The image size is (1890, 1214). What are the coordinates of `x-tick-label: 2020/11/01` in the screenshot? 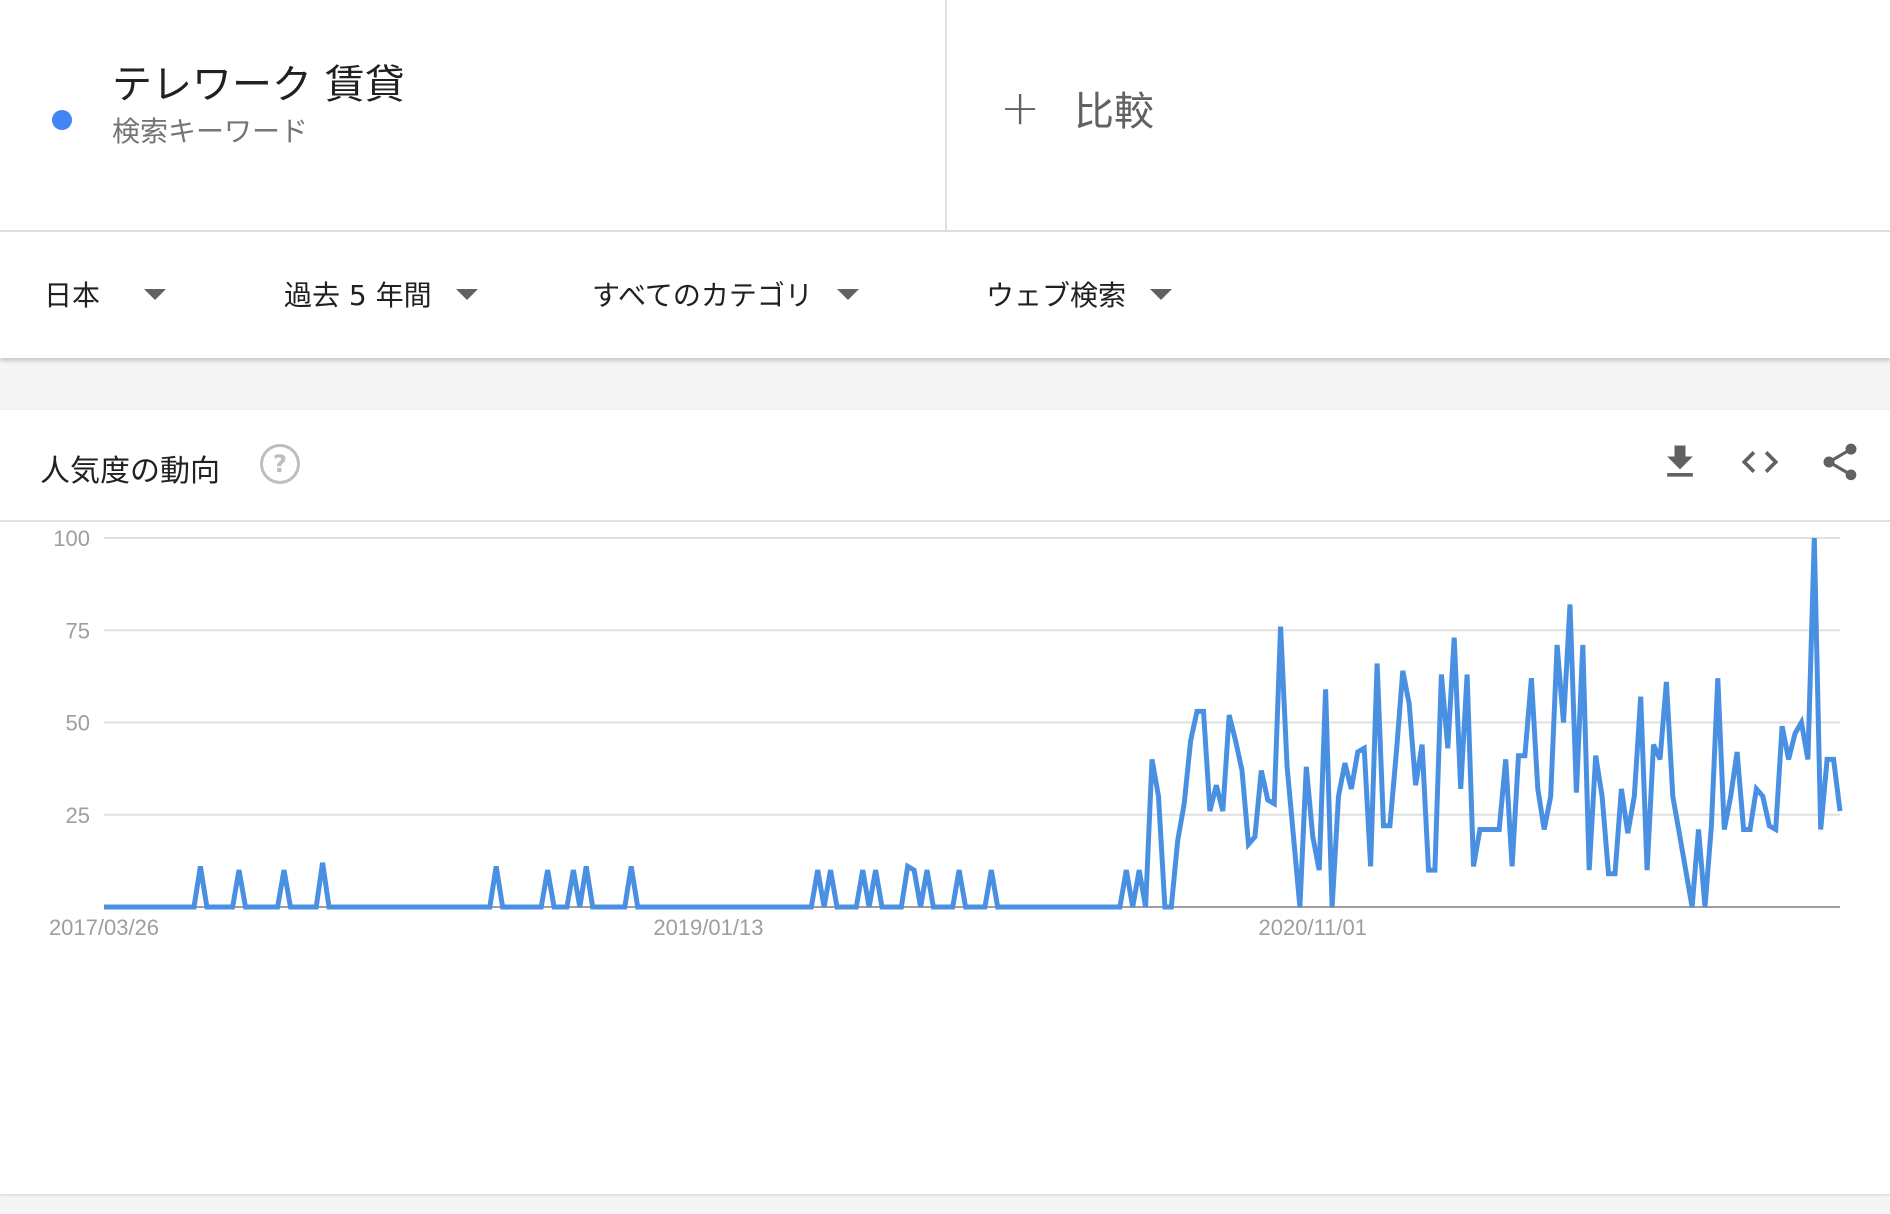 It's located at (1313, 927).